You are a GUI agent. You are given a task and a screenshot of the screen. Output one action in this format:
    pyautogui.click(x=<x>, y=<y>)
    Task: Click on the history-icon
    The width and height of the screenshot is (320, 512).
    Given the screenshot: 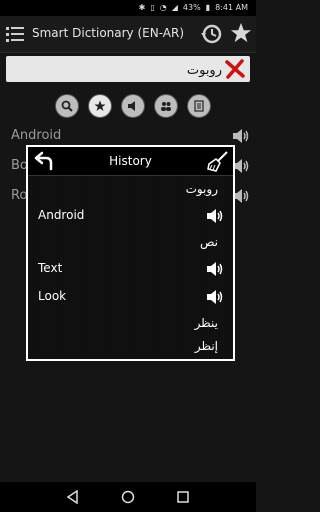 What is the action you would take?
    pyautogui.click(x=211, y=34)
    